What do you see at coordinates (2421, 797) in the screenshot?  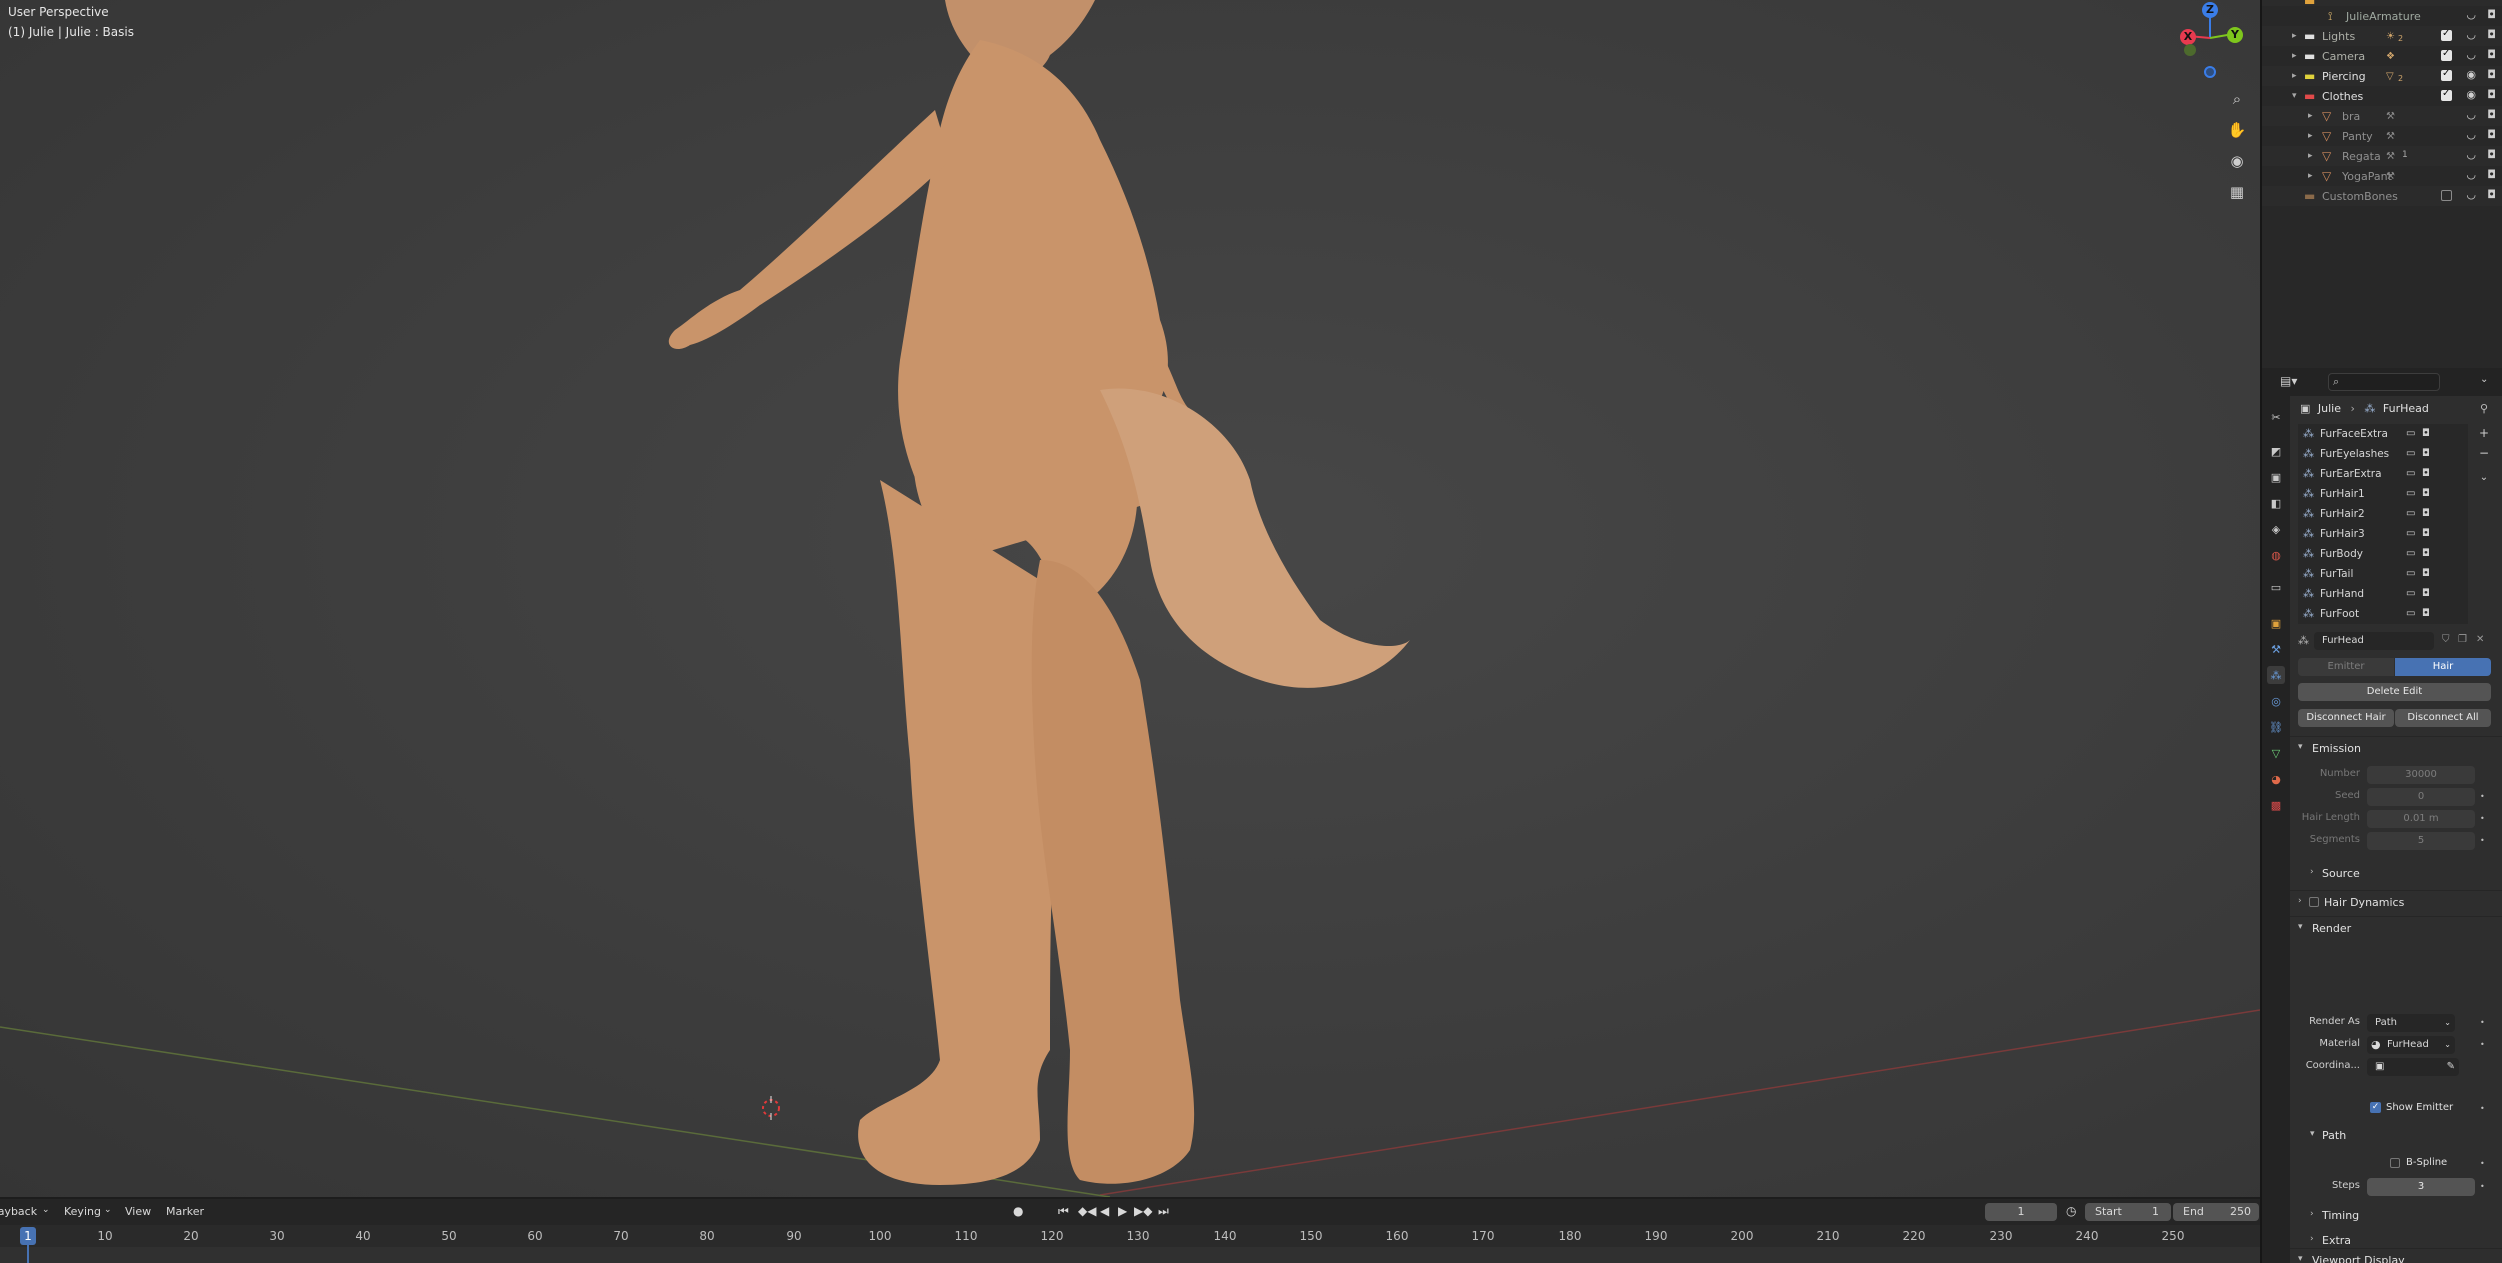 I see `seed-field: 0` at bounding box center [2421, 797].